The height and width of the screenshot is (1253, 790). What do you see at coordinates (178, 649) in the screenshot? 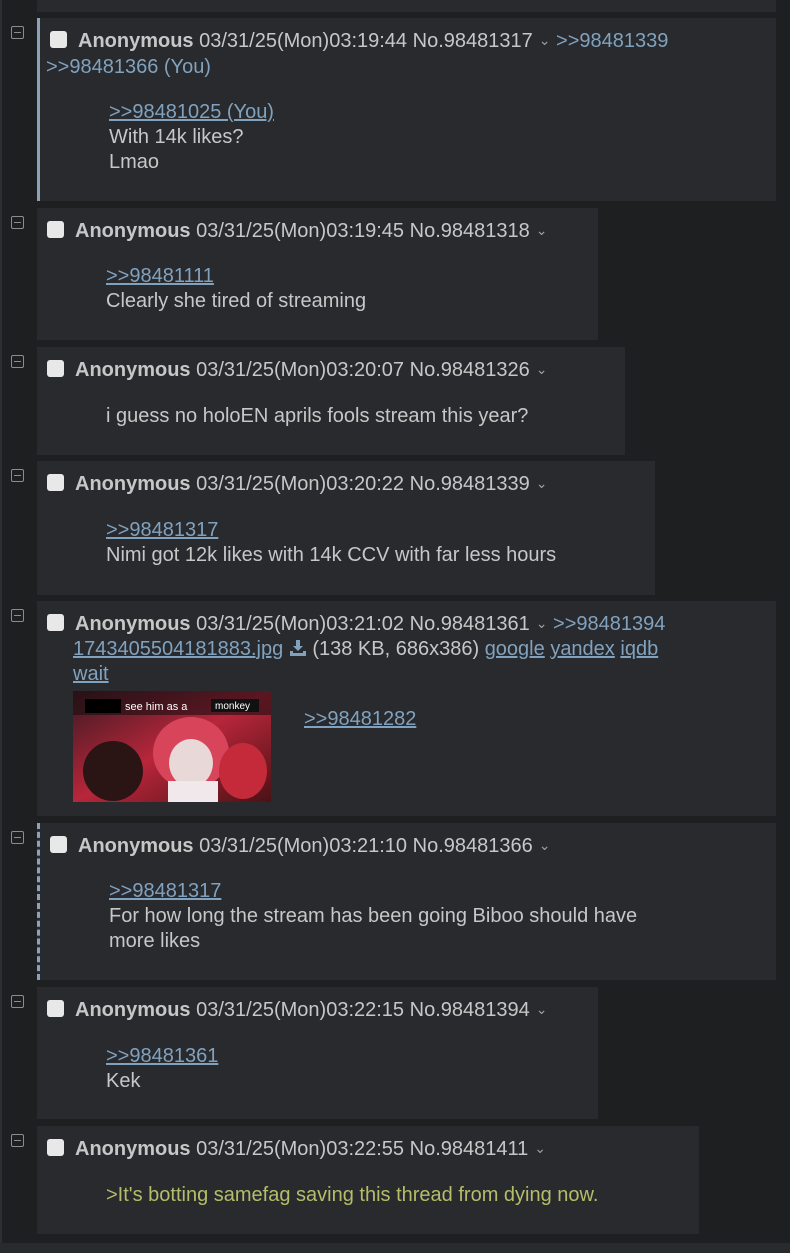
I see `file-name-link: 1743405504181883.jpg` at bounding box center [178, 649].